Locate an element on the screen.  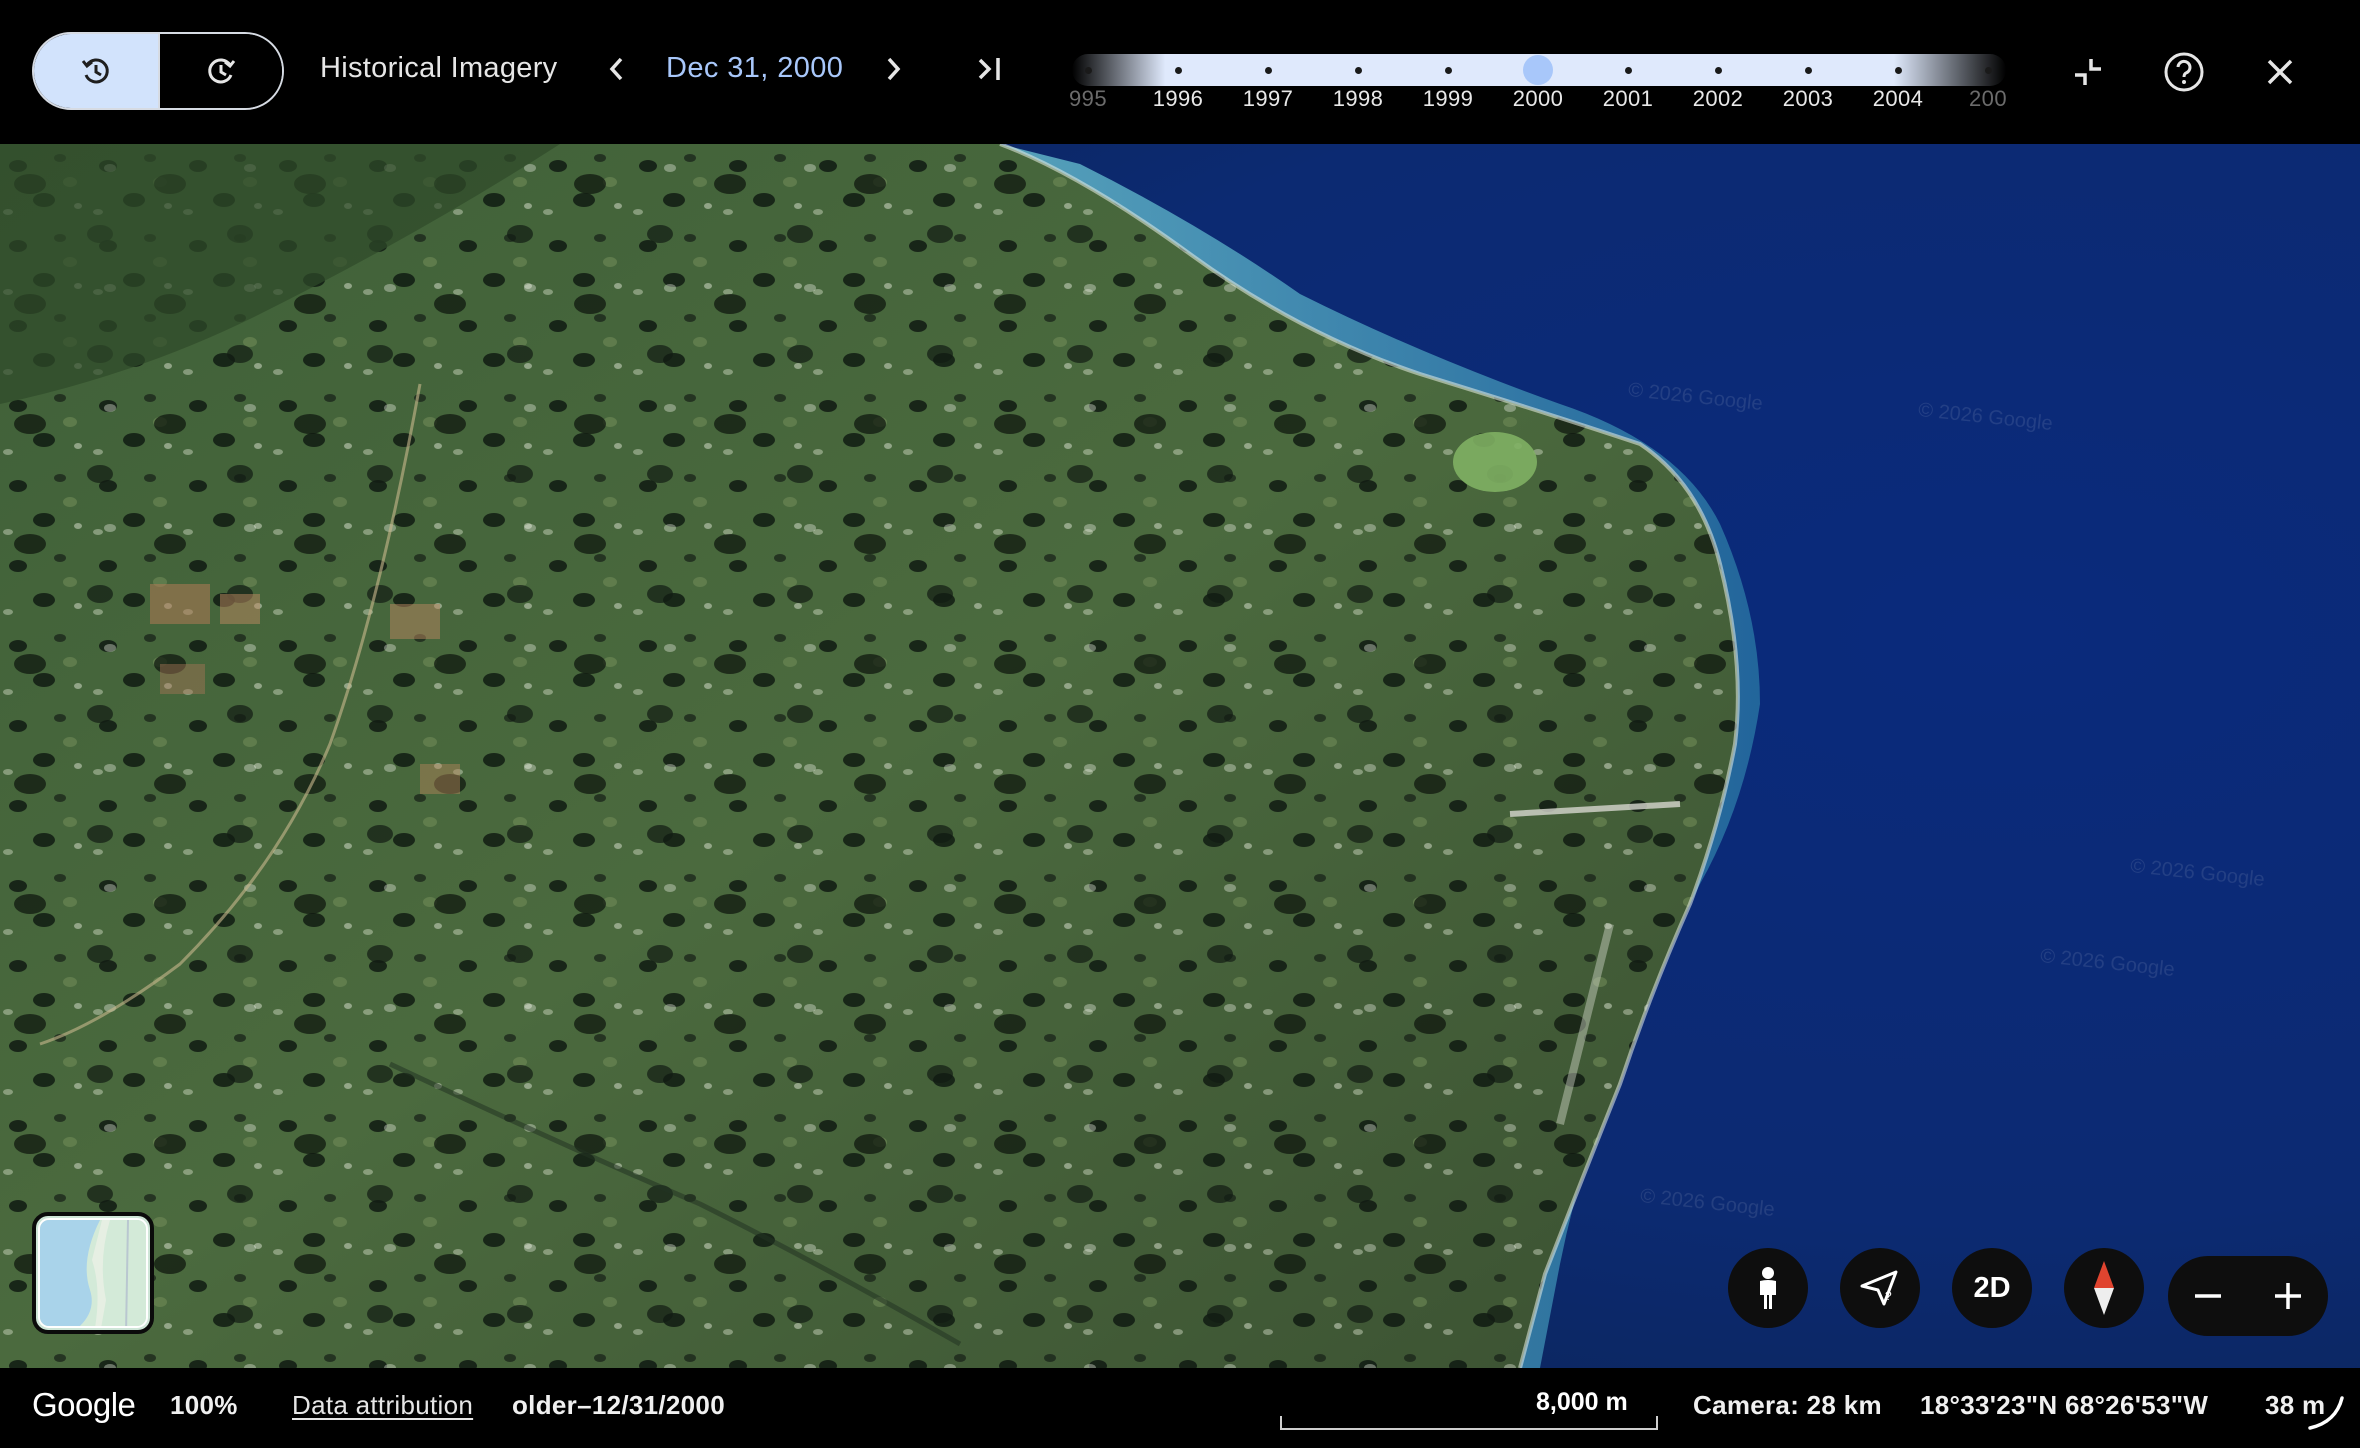
selected-date: Dec 31, 2000 is located at coordinates (754, 68).